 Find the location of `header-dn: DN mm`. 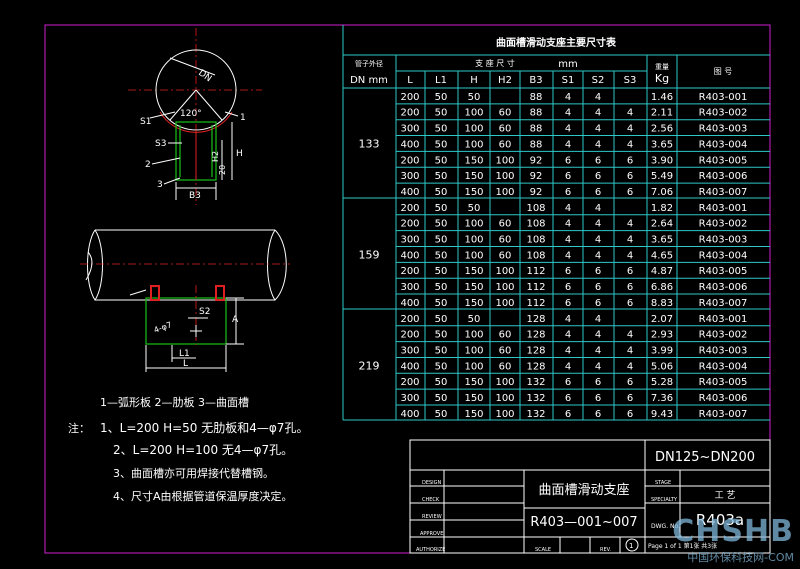

header-dn: DN mm is located at coordinates (369, 80).